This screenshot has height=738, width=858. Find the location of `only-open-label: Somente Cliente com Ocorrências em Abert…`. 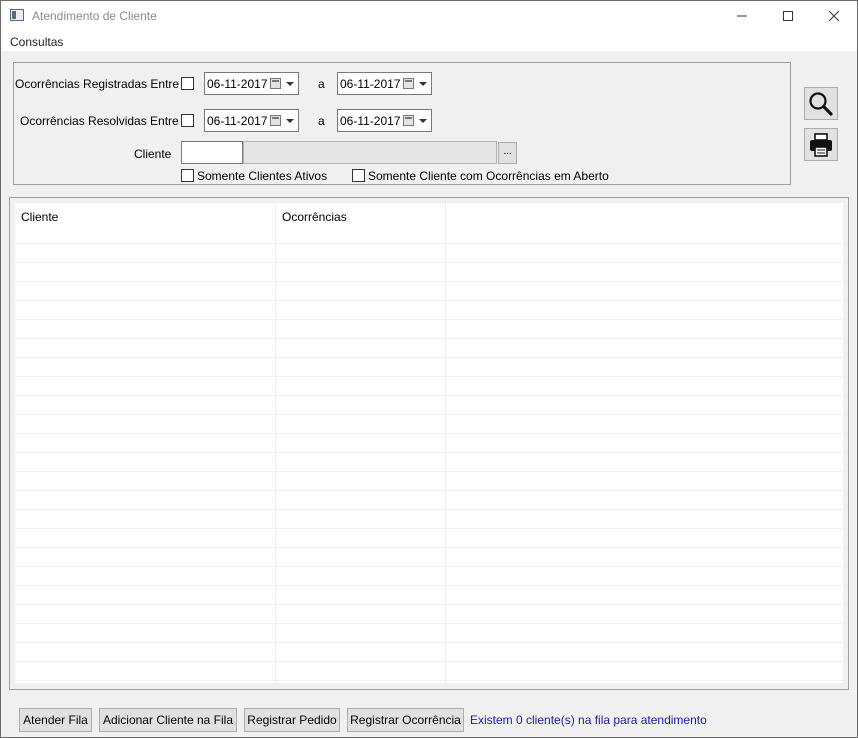

only-open-label: Somente Cliente com Ocorrências em Abert… is located at coordinates (488, 176).